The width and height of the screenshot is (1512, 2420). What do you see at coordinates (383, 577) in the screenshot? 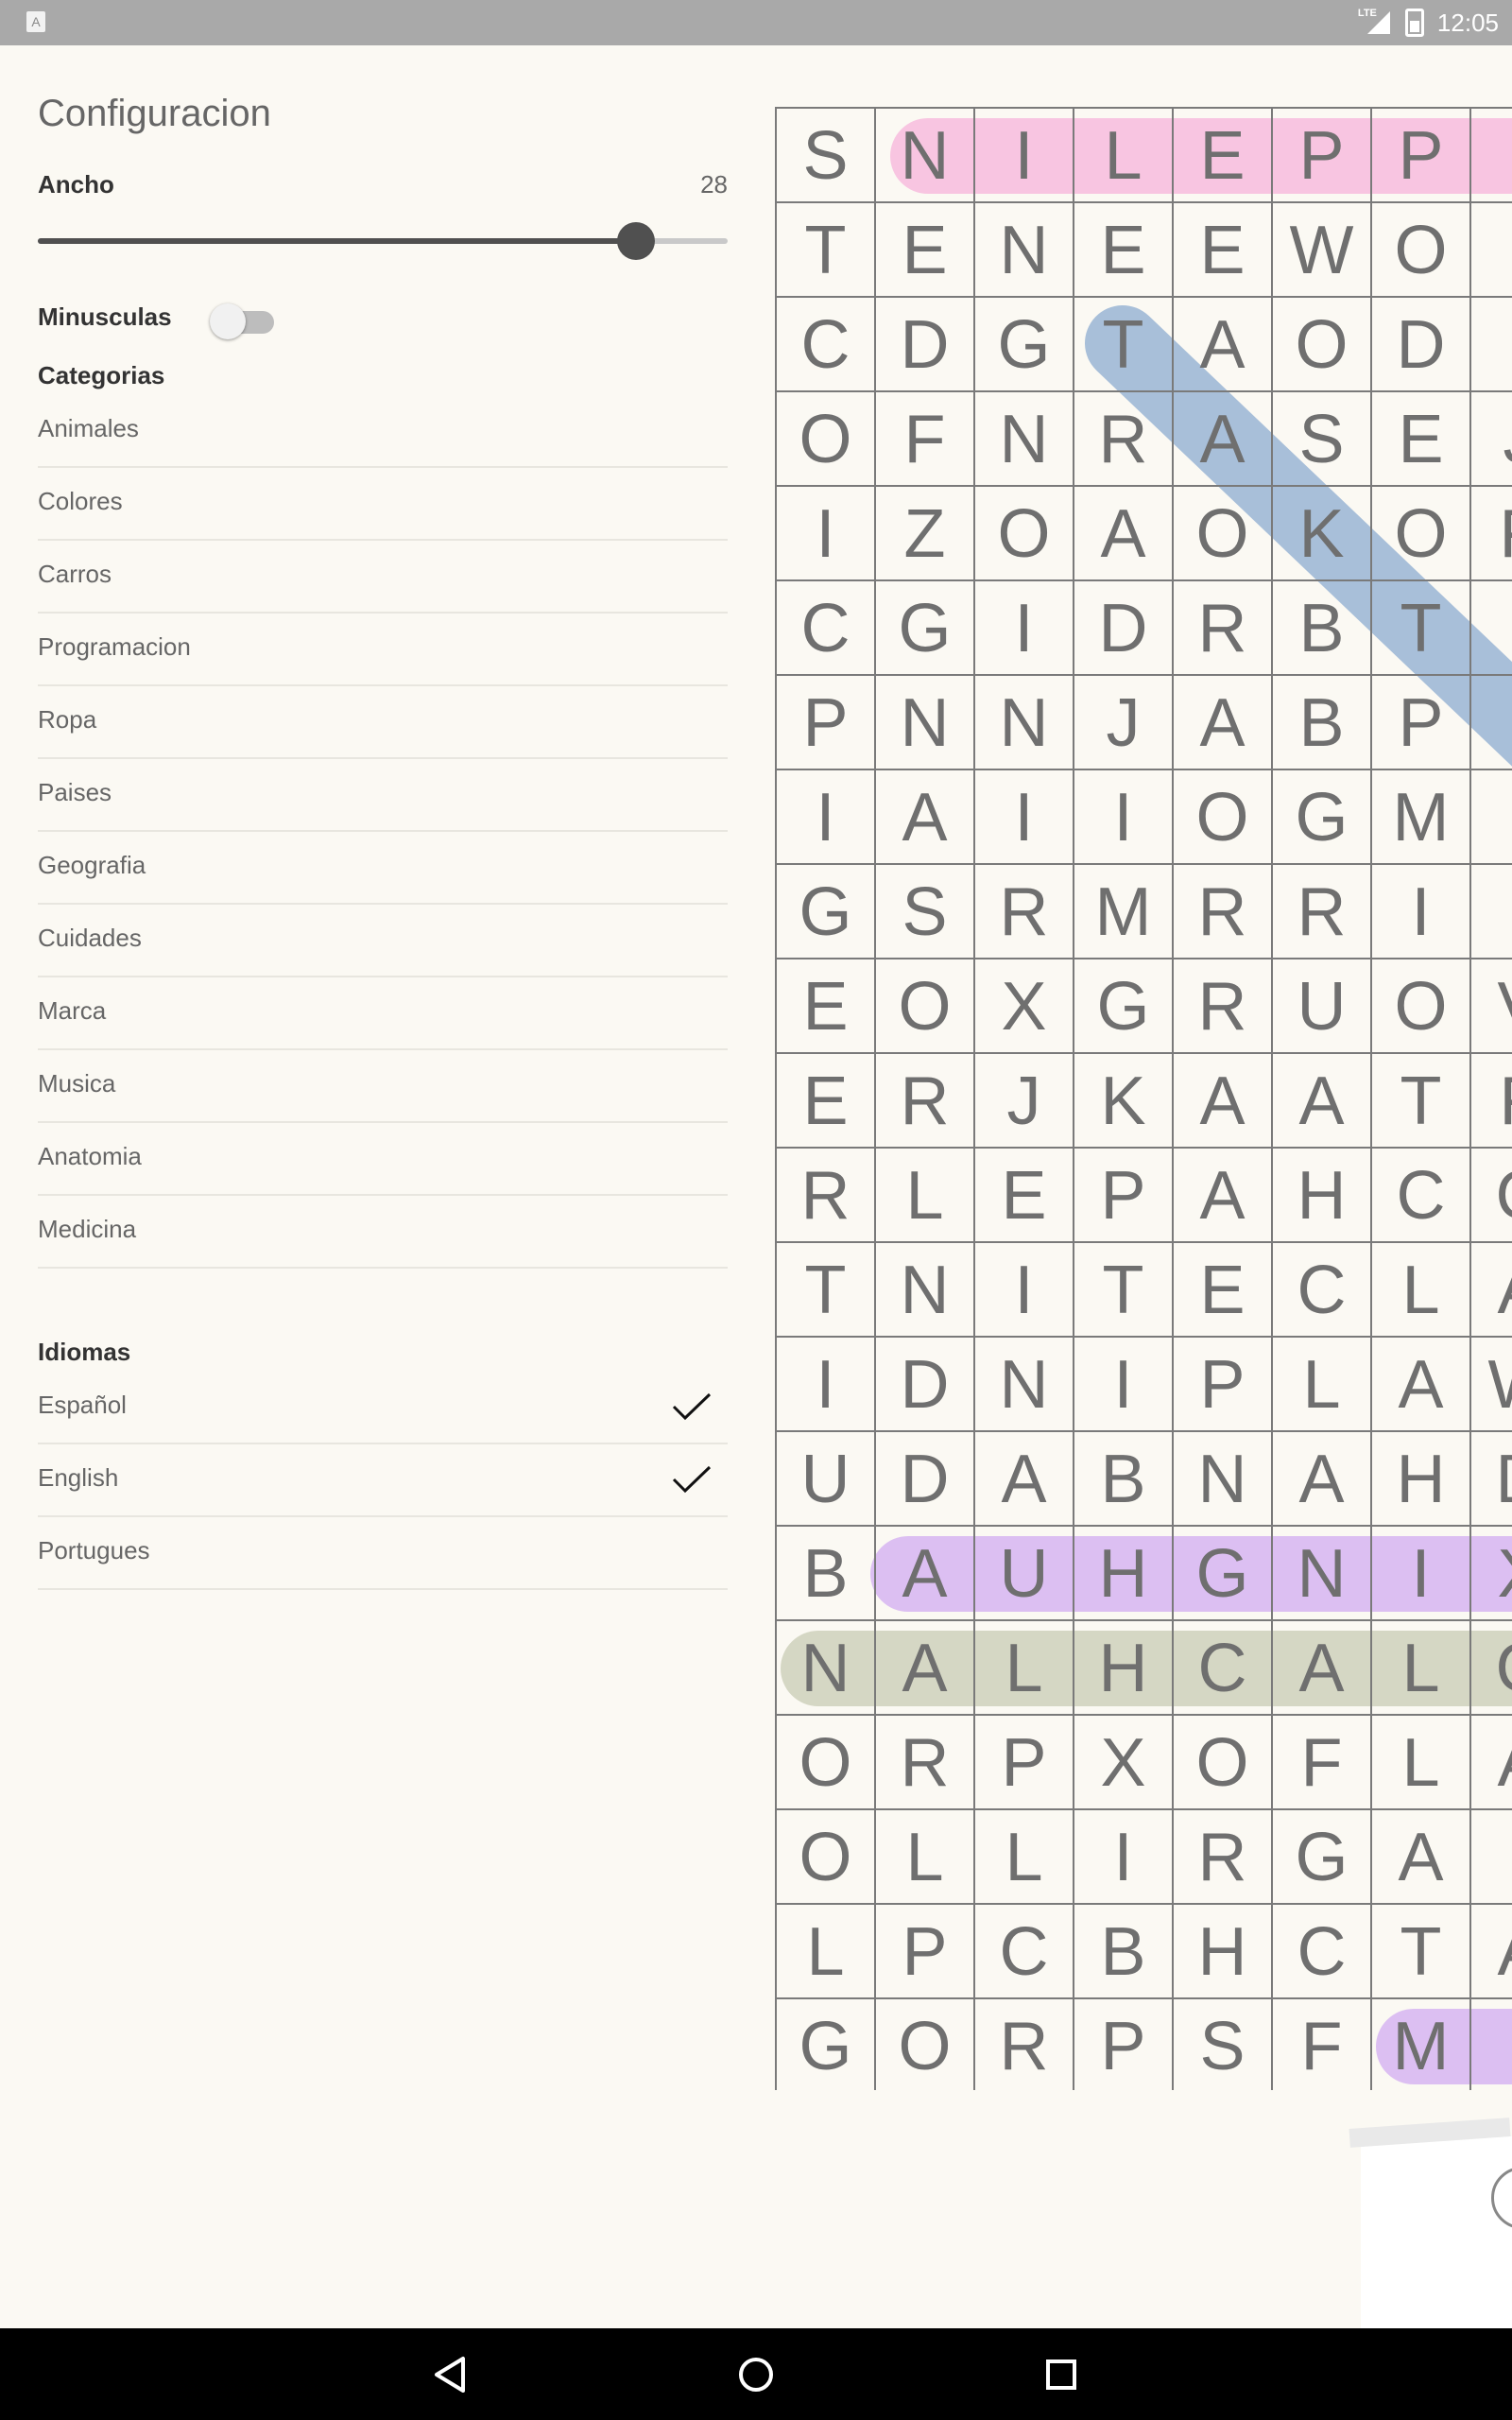
I see `category-item: Carros` at bounding box center [383, 577].